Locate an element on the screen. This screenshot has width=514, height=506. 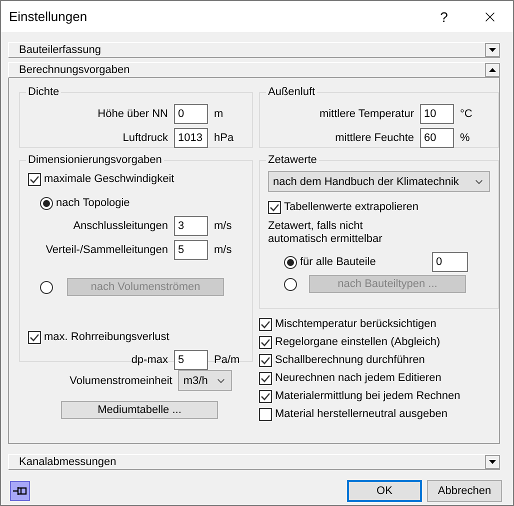
field-label: Anschlussleitungen is located at coordinates (120, 226).